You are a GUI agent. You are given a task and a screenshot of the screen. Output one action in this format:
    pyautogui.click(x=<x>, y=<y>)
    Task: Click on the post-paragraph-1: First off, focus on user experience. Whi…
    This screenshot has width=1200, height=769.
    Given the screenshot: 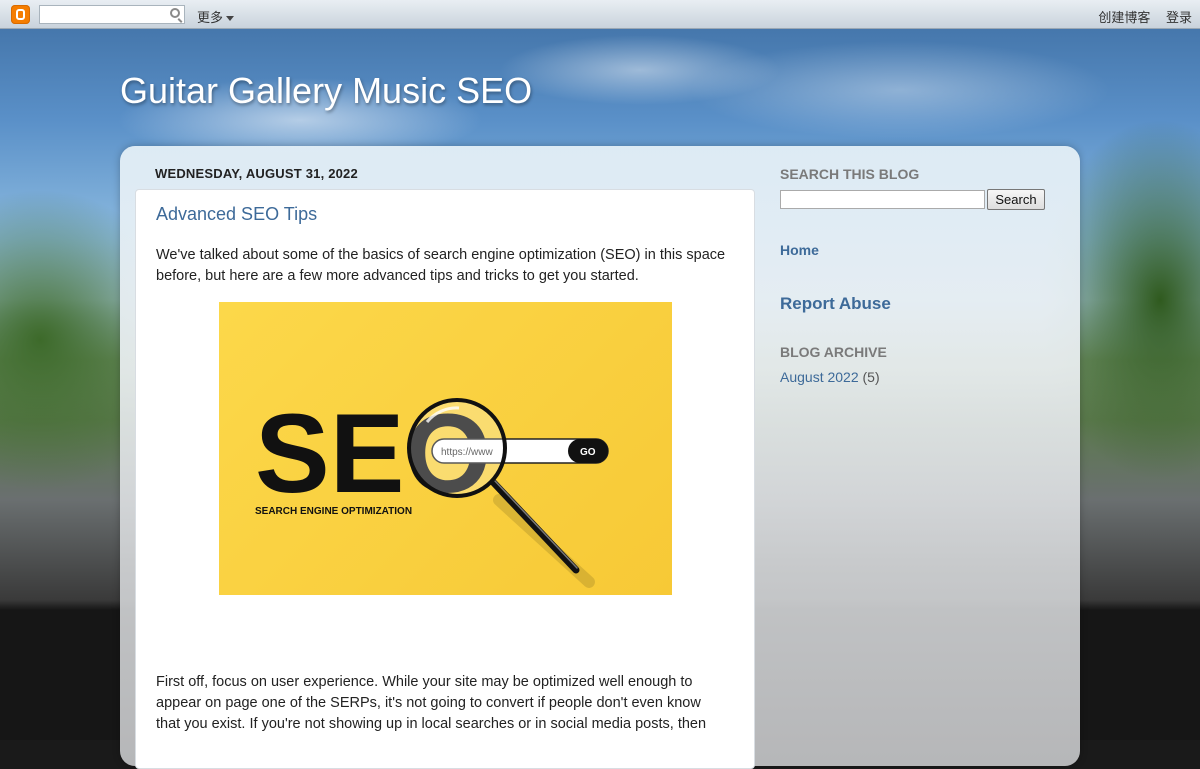 What is the action you would take?
    pyautogui.click(x=431, y=703)
    